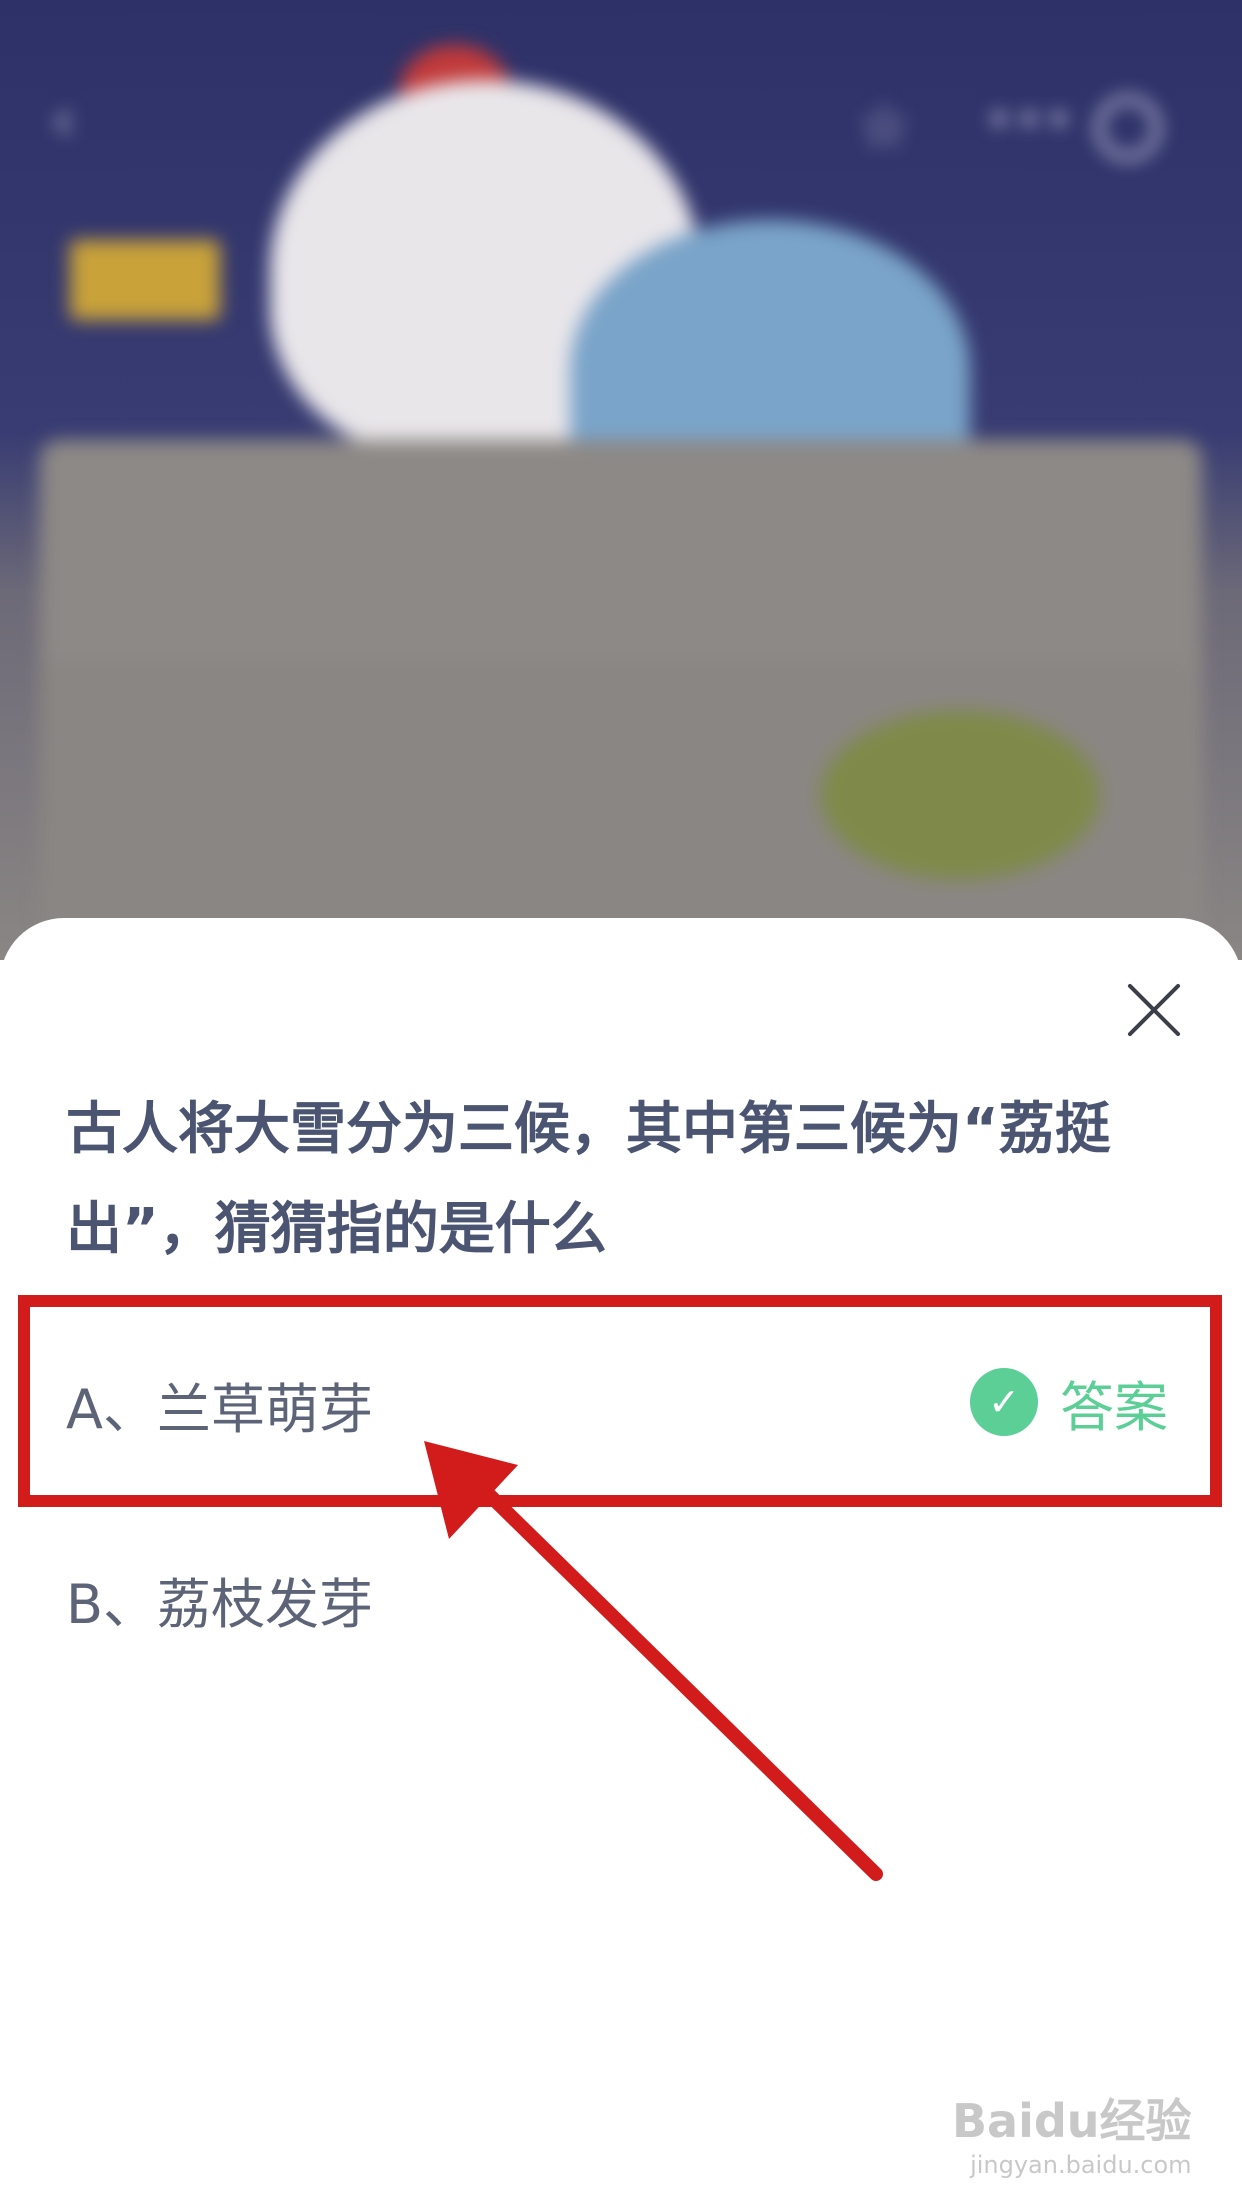 This screenshot has width=1242, height=2208. I want to click on watermark: Baidu经验 jingyan.baidu.com, so click(1072, 2132).